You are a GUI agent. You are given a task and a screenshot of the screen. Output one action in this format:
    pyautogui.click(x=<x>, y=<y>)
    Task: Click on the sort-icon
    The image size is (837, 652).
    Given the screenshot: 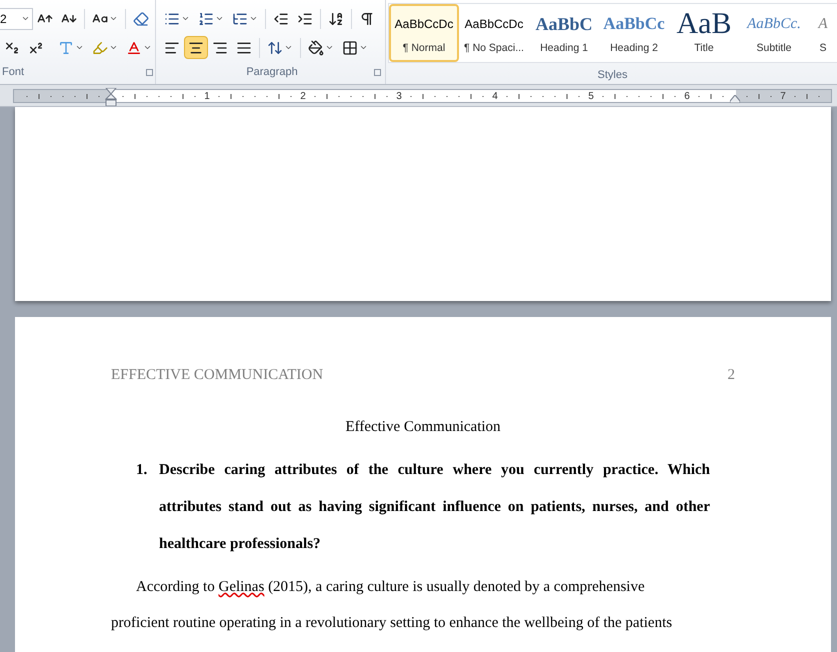 What is the action you would take?
    pyautogui.click(x=336, y=18)
    